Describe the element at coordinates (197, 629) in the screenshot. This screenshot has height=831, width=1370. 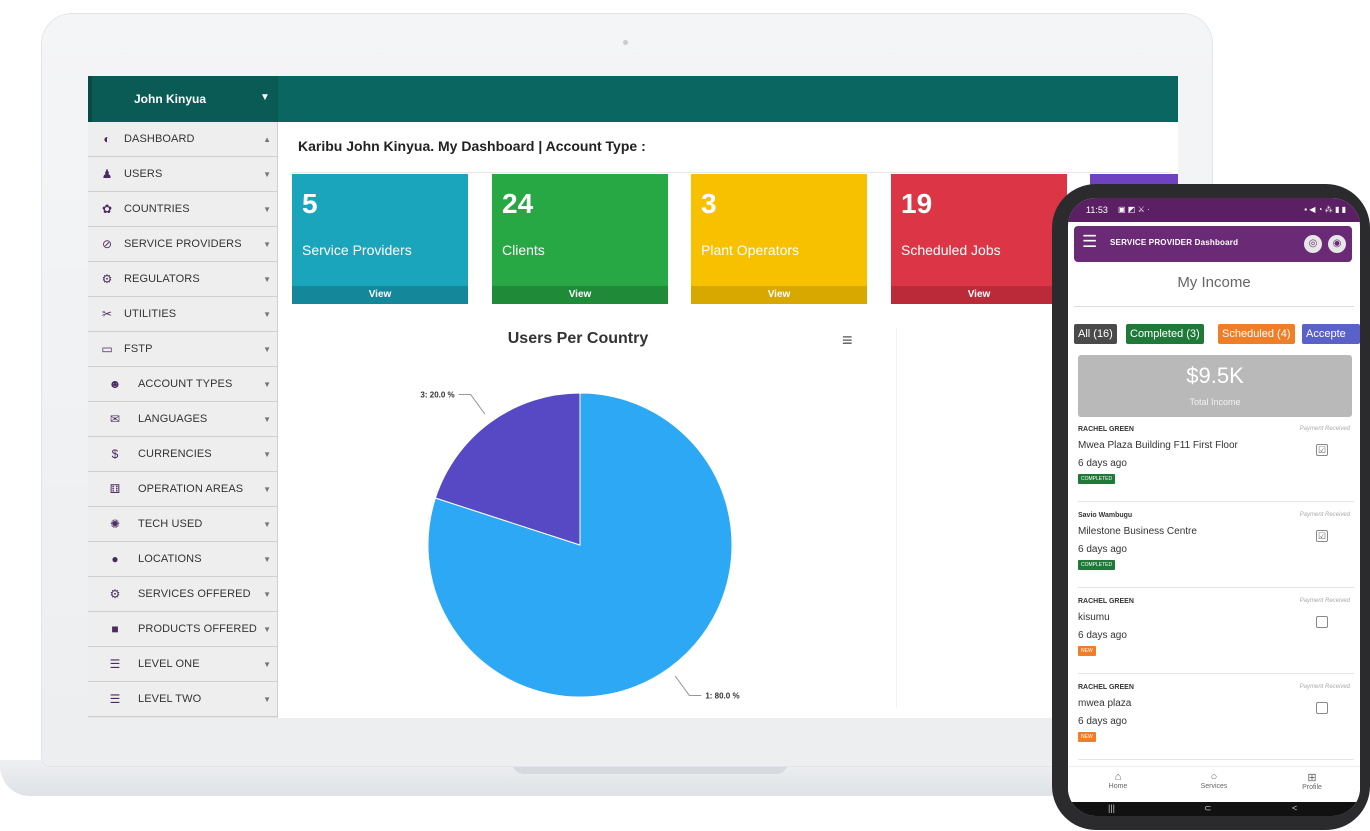
I see `sidebar-item-label: PRODUCTS OFFERED` at that location.